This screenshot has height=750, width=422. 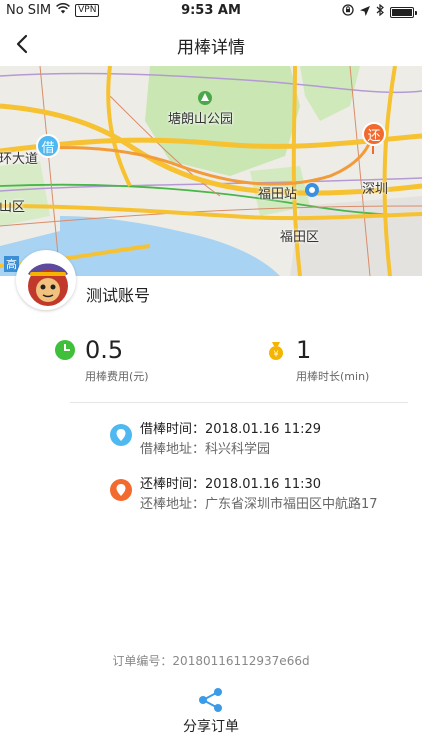 I want to click on duration-label: 用棒时长(min), so click(x=333, y=376).